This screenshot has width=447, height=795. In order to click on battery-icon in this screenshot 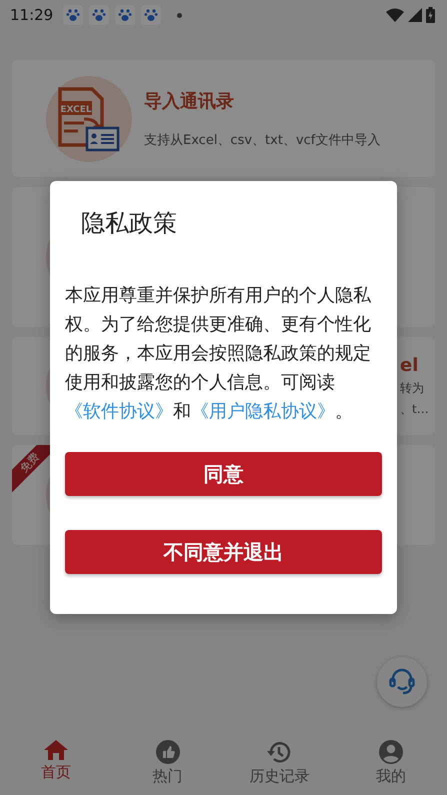, I will do `click(430, 15)`.